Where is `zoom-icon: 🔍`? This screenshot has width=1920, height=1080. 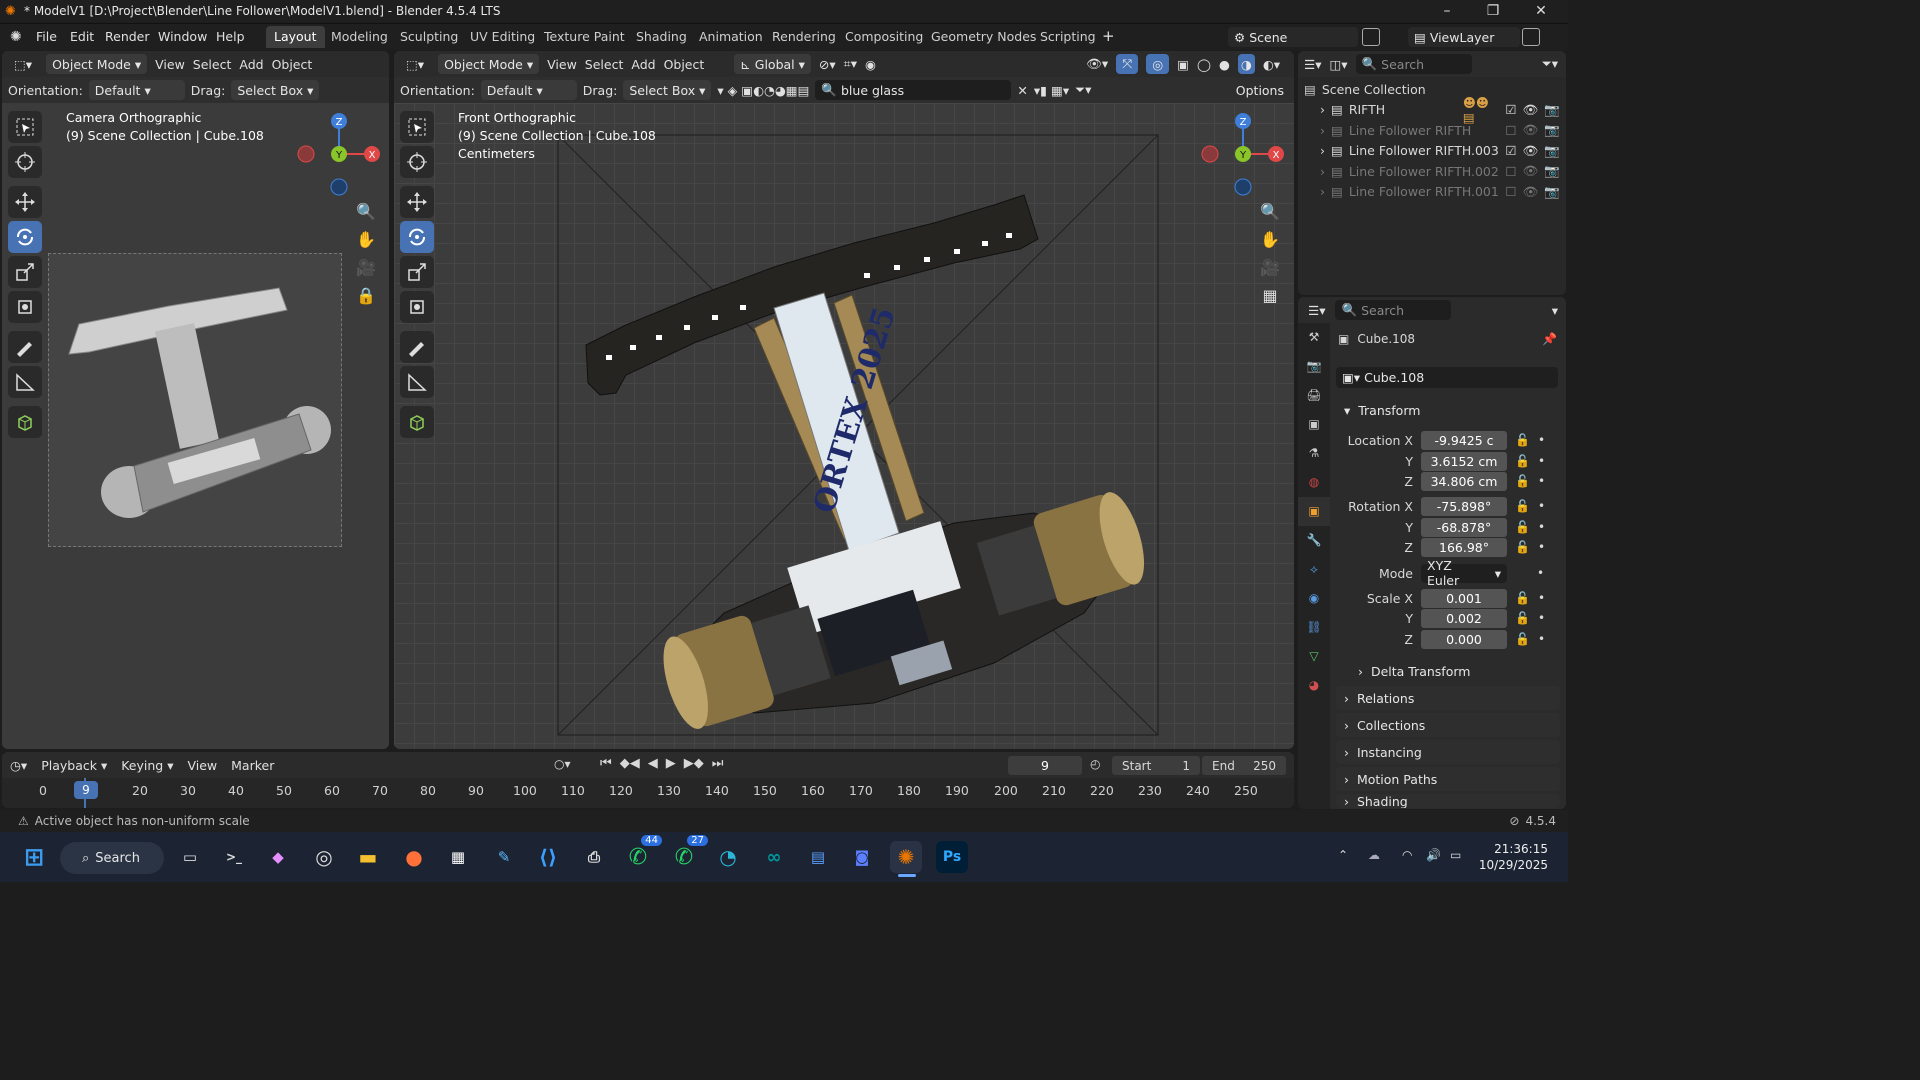 zoom-icon: 🔍 is located at coordinates (366, 211).